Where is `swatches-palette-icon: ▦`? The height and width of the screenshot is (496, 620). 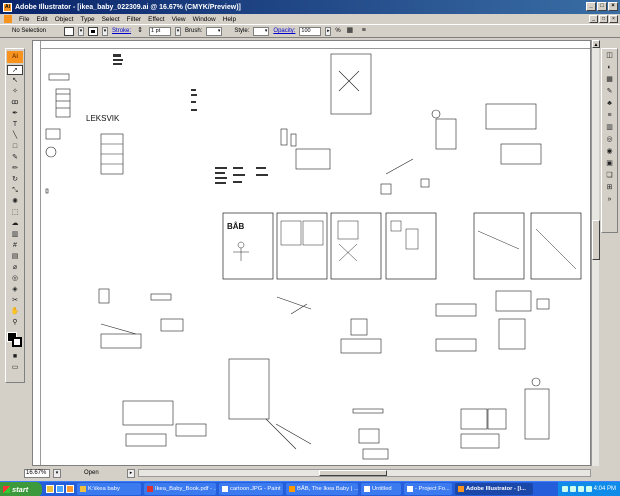 swatches-palette-icon: ▦ is located at coordinates (609, 80).